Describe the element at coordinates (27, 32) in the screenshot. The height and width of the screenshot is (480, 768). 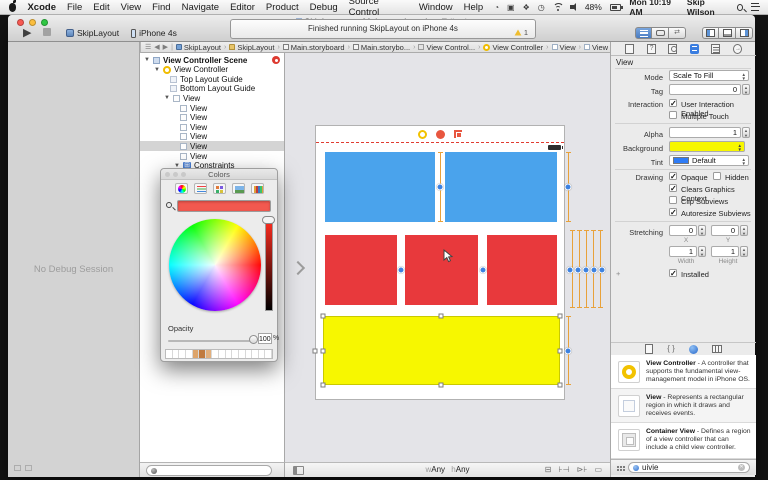
I see `run-button: ▶` at that location.